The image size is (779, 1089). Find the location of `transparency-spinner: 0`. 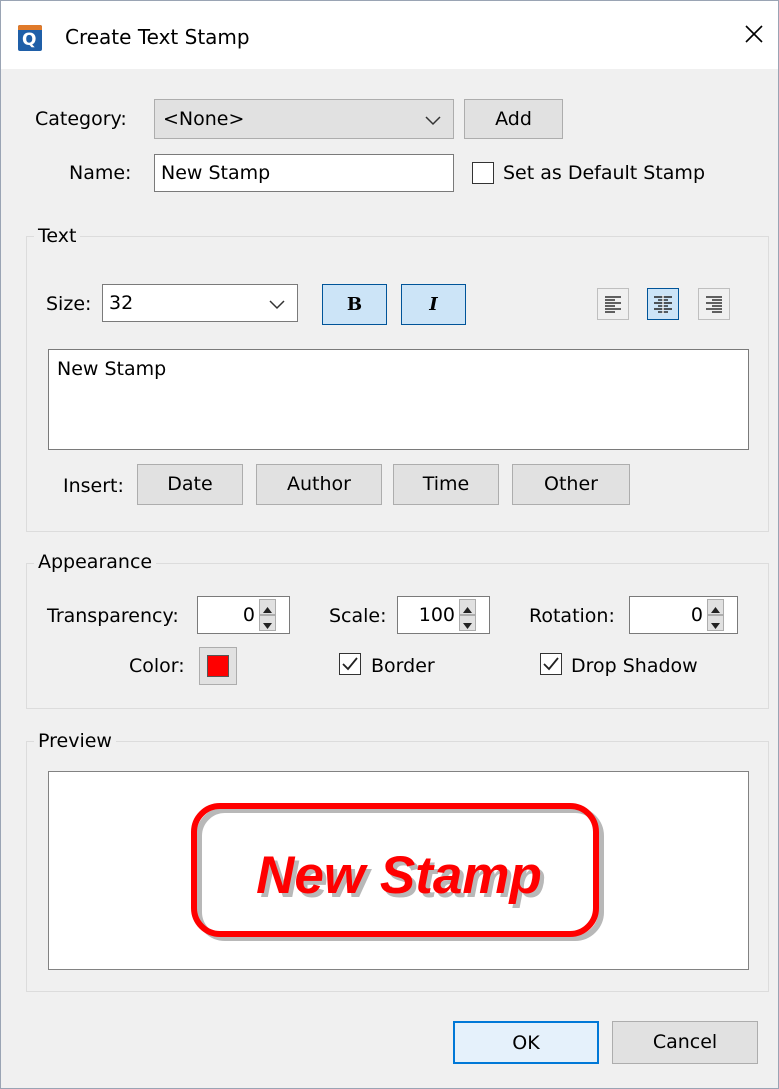

transparency-spinner: 0 is located at coordinates (243, 615).